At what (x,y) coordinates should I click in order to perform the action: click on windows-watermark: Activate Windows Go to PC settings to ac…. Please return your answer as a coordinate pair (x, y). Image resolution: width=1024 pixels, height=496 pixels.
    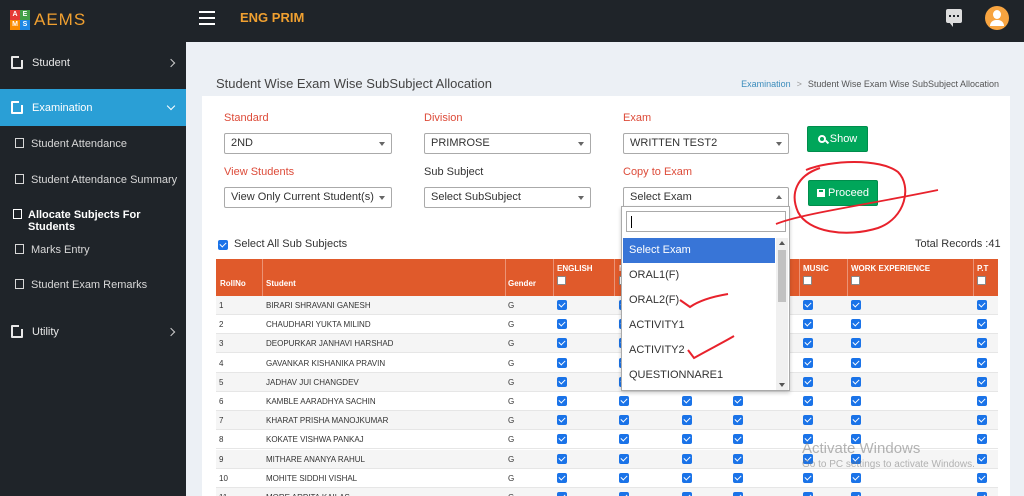
    Looking at the image, I should click on (888, 455).